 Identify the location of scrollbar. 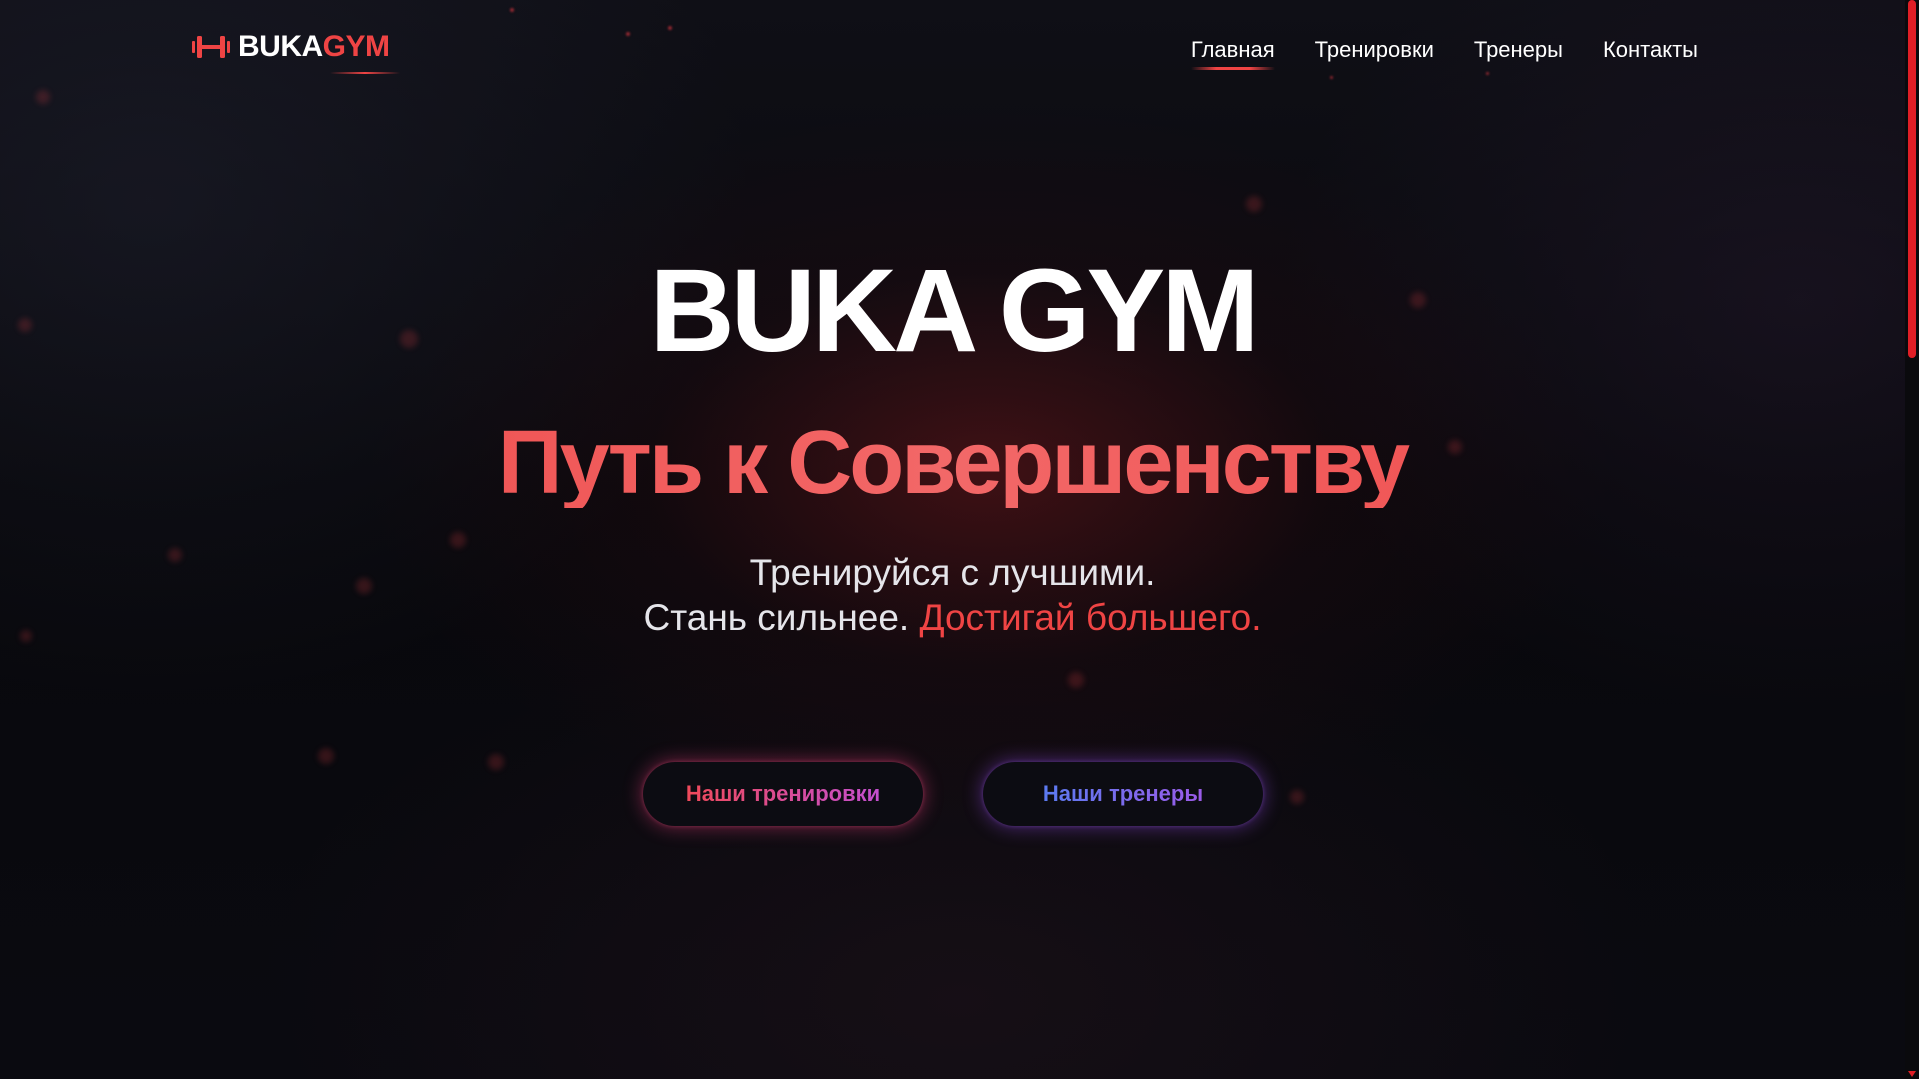
(1912, 539).